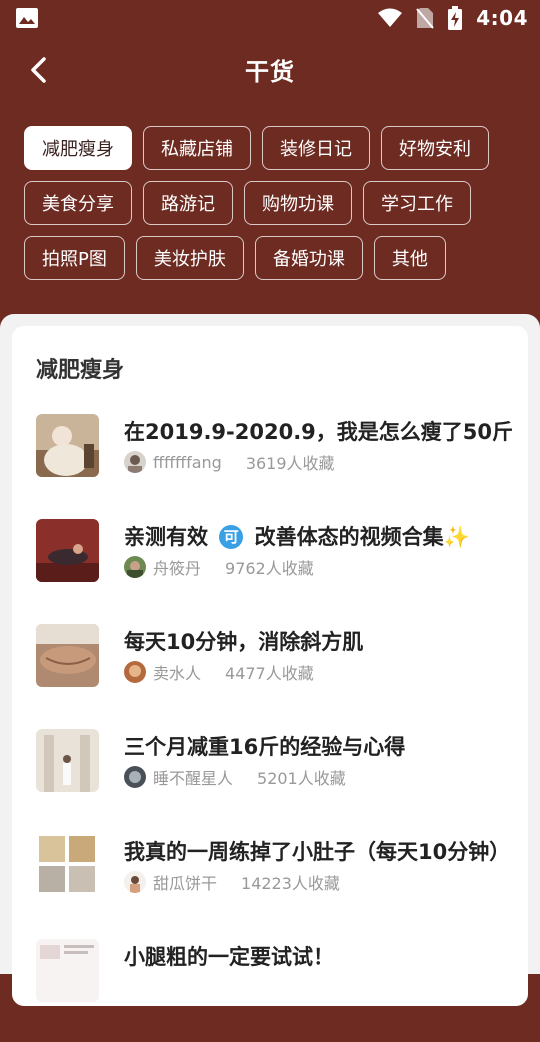  I want to click on tag-food-sharing: 美食分享, so click(78, 203).